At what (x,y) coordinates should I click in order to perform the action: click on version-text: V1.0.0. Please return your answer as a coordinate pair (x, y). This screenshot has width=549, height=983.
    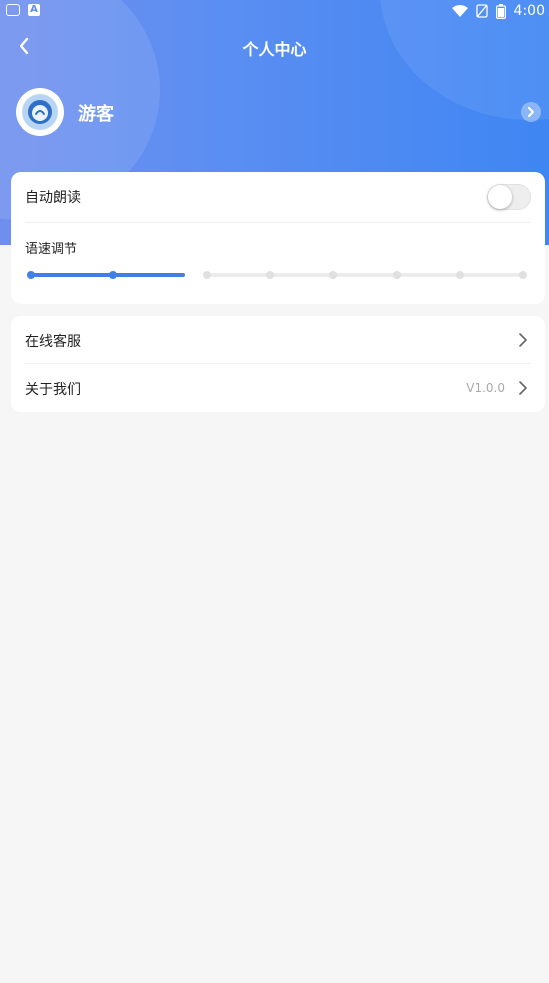
    Looking at the image, I should click on (485, 388).